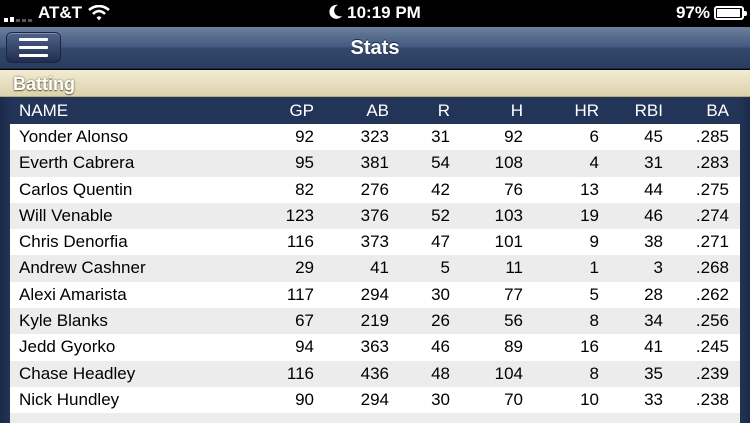 The height and width of the screenshot is (423, 750). Describe the element at coordinates (589, 399) in the screenshot. I see `cell-hr: 10` at that location.